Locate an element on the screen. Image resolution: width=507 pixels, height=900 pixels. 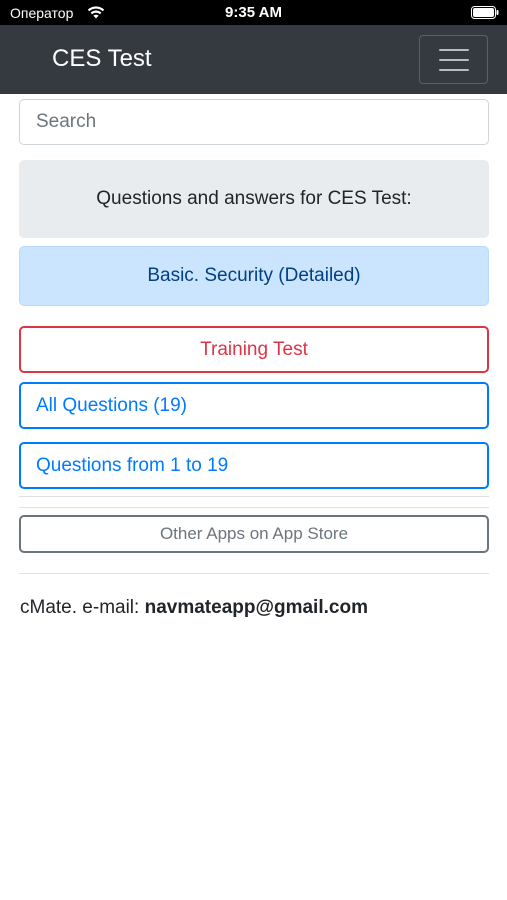
contact-label: cMate. e-mail: is located at coordinates (80, 607).